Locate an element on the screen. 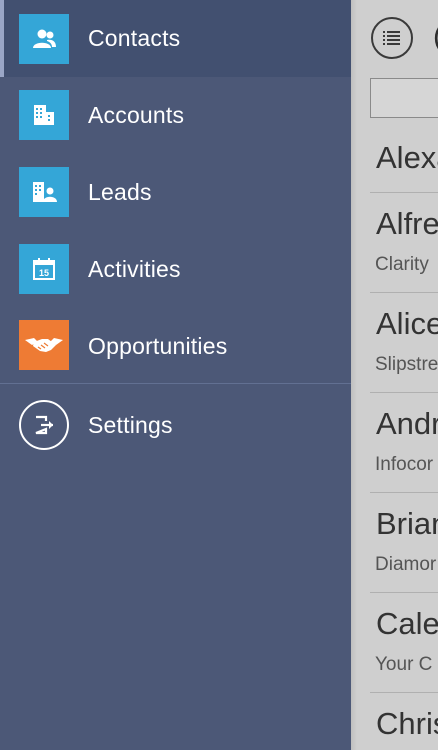 This screenshot has height=750, width=438. settings-circle is located at coordinates (44, 425).